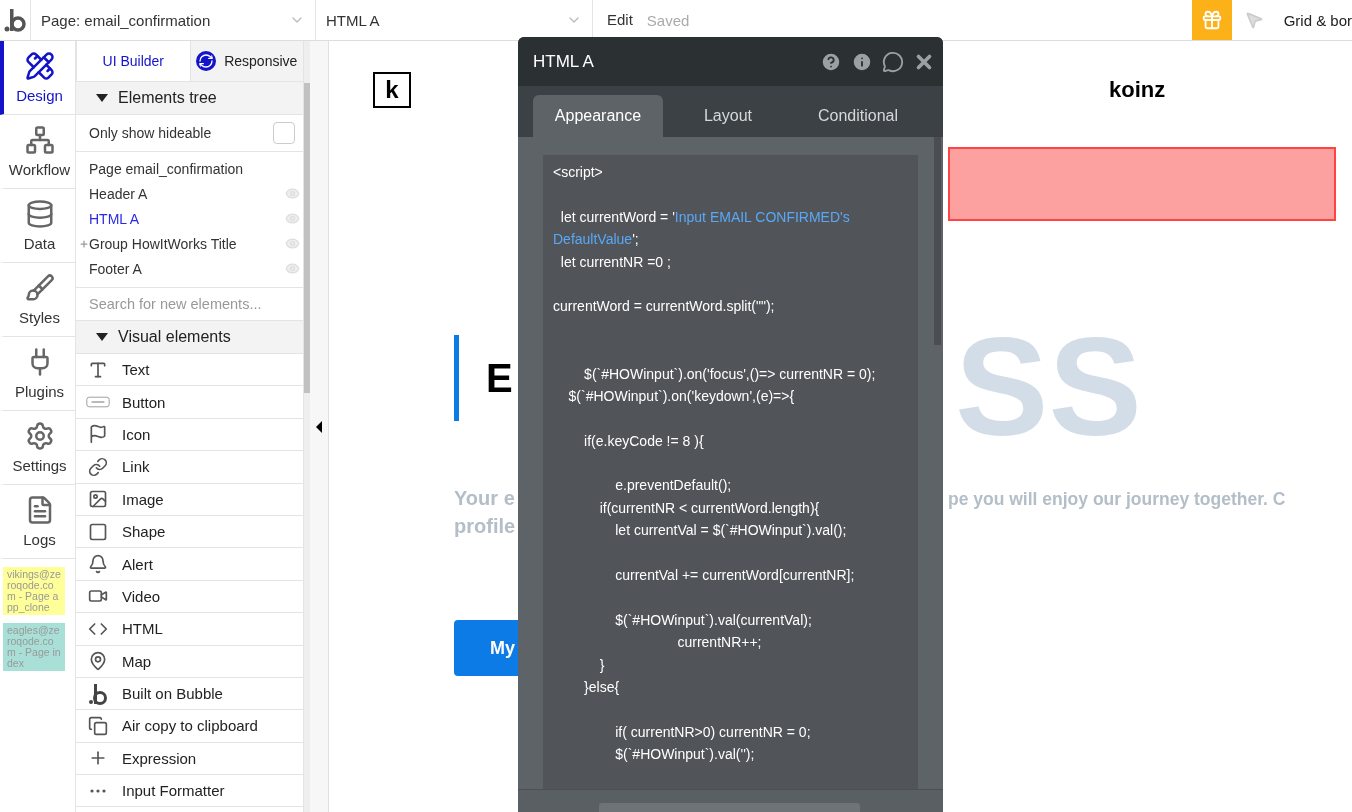 This screenshot has width=1352, height=812. What do you see at coordinates (189, 759) in the screenshot?
I see `element-item: Expression` at bounding box center [189, 759].